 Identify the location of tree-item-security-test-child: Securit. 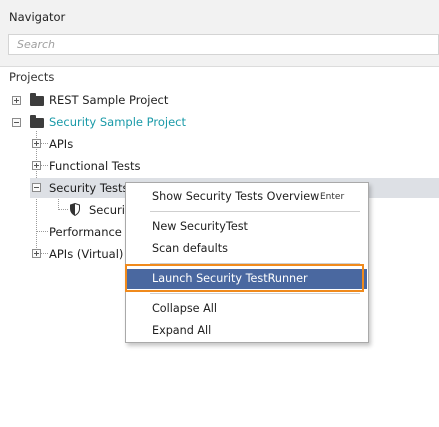
(64, 210).